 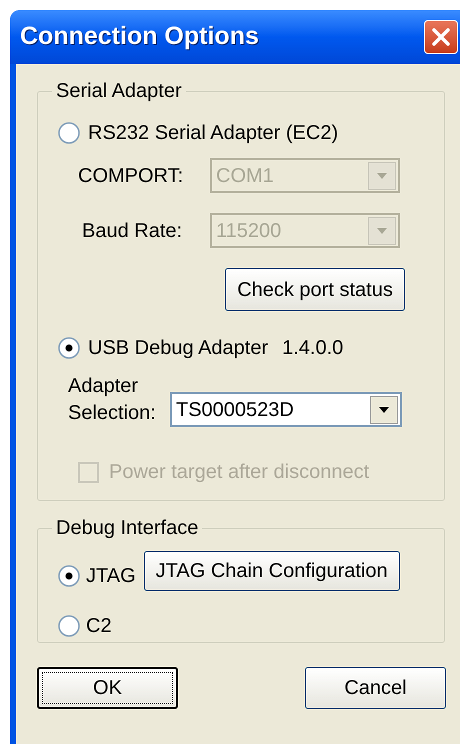 What do you see at coordinates (107, 688) in the screenshot?
I see `push-button: OK` at bounding box center [107, 688].